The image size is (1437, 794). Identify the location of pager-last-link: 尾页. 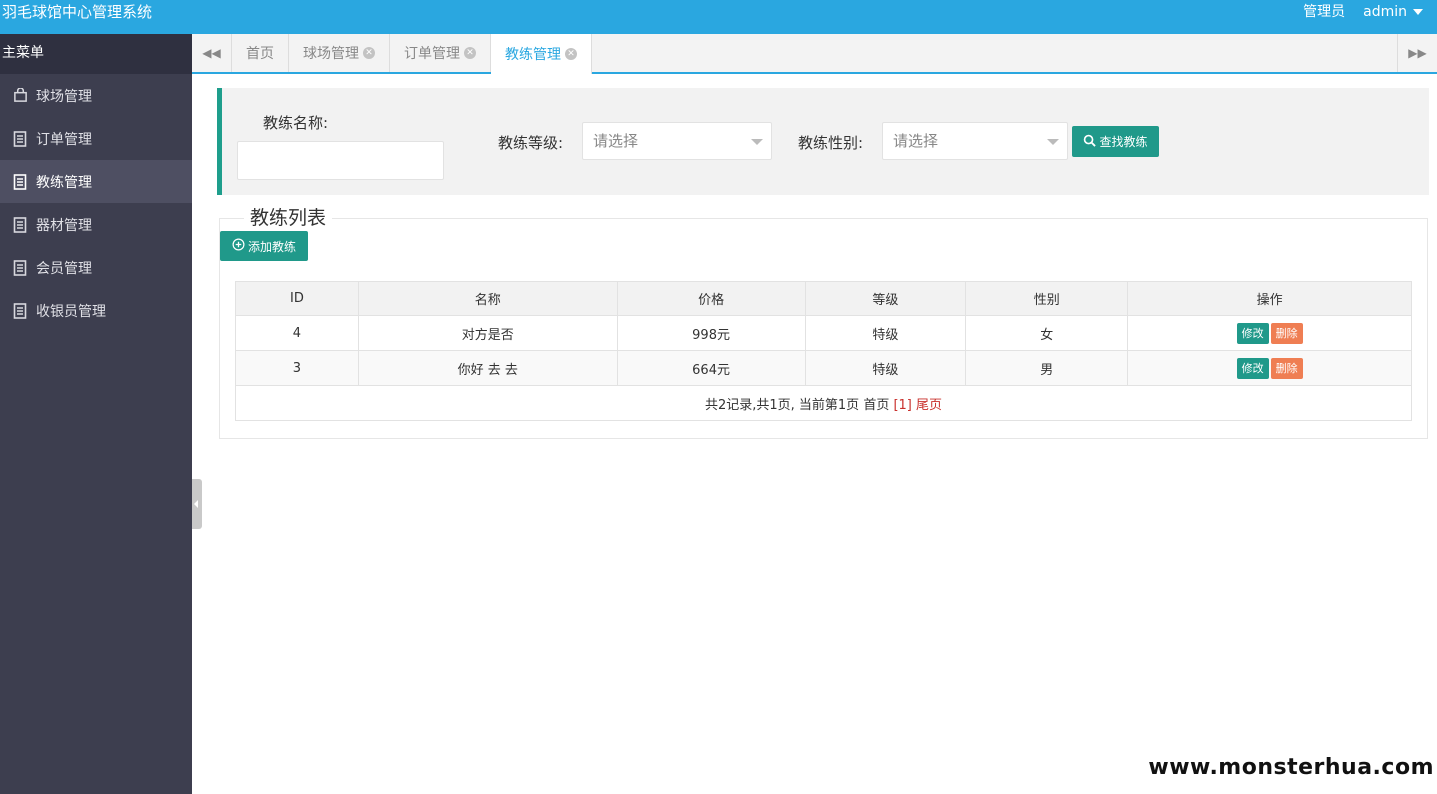
(929, 405).